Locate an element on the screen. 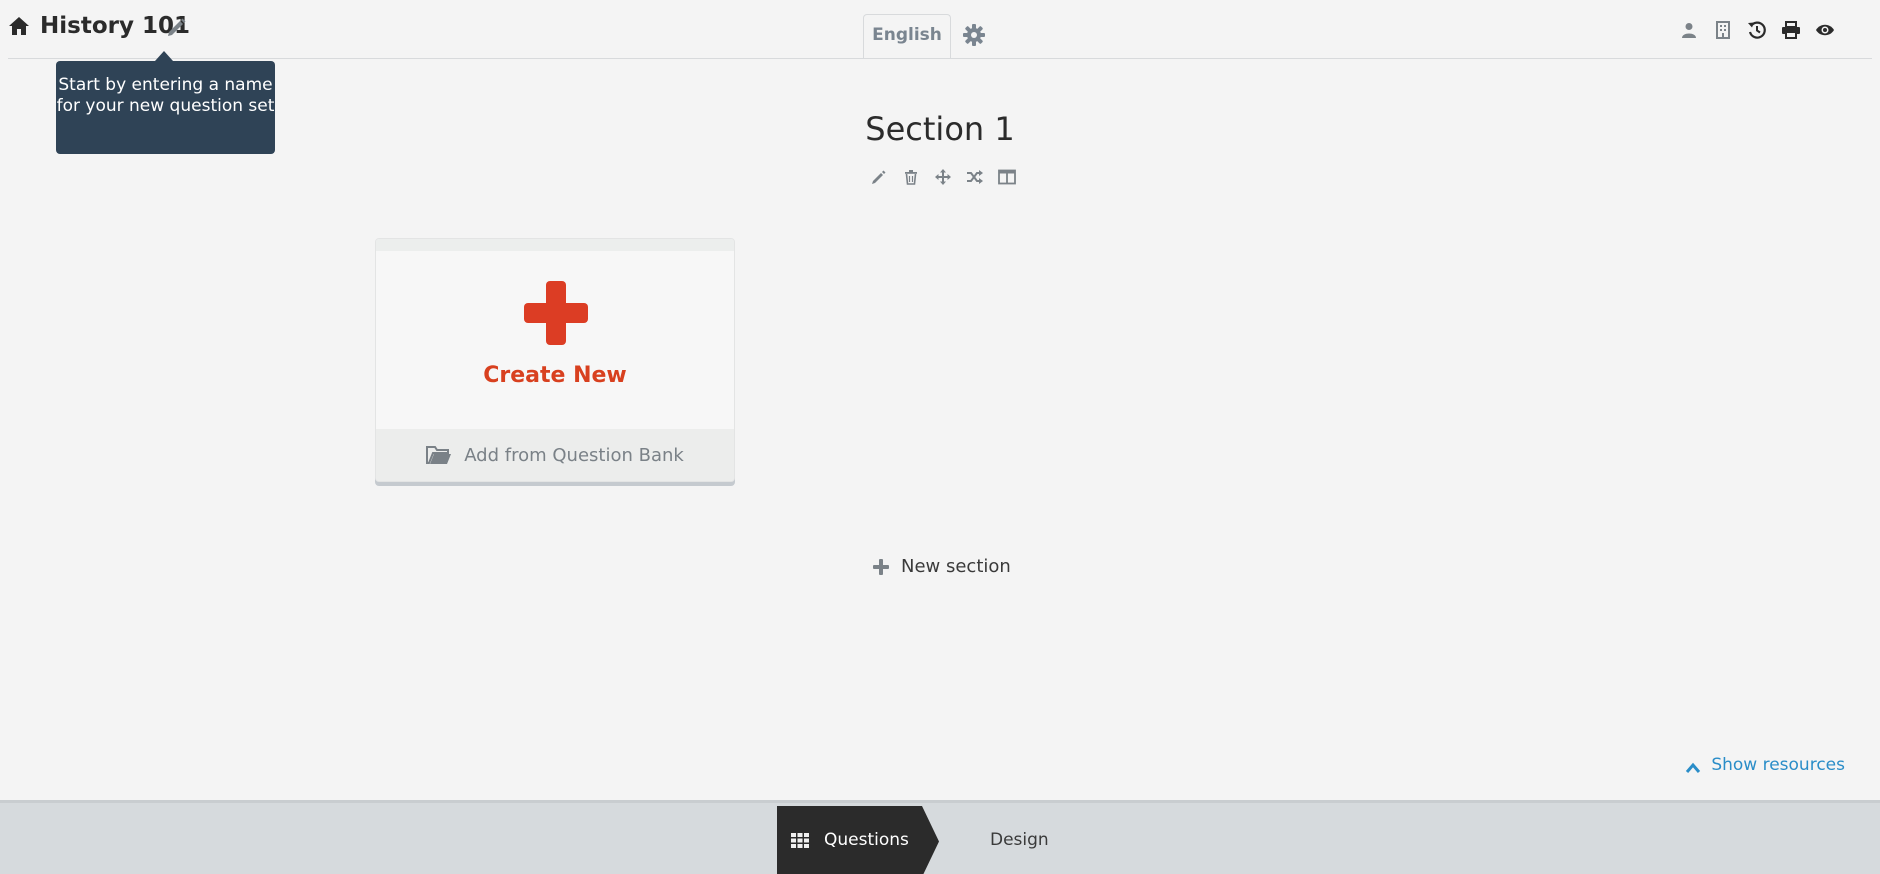 This screenshot has width=1880, height=874. add-from-question-bank-button: Add from Question Bank is located at coordinates (555, 455).